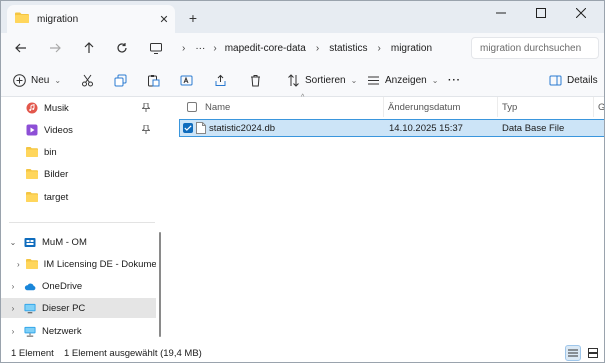 The width and height of the screenshot is (605, 363). What do you see at coordinates (78, 108) in the screenshot?
I see `sidebar-item-musik: Musik` at bounding box center [78, 108].